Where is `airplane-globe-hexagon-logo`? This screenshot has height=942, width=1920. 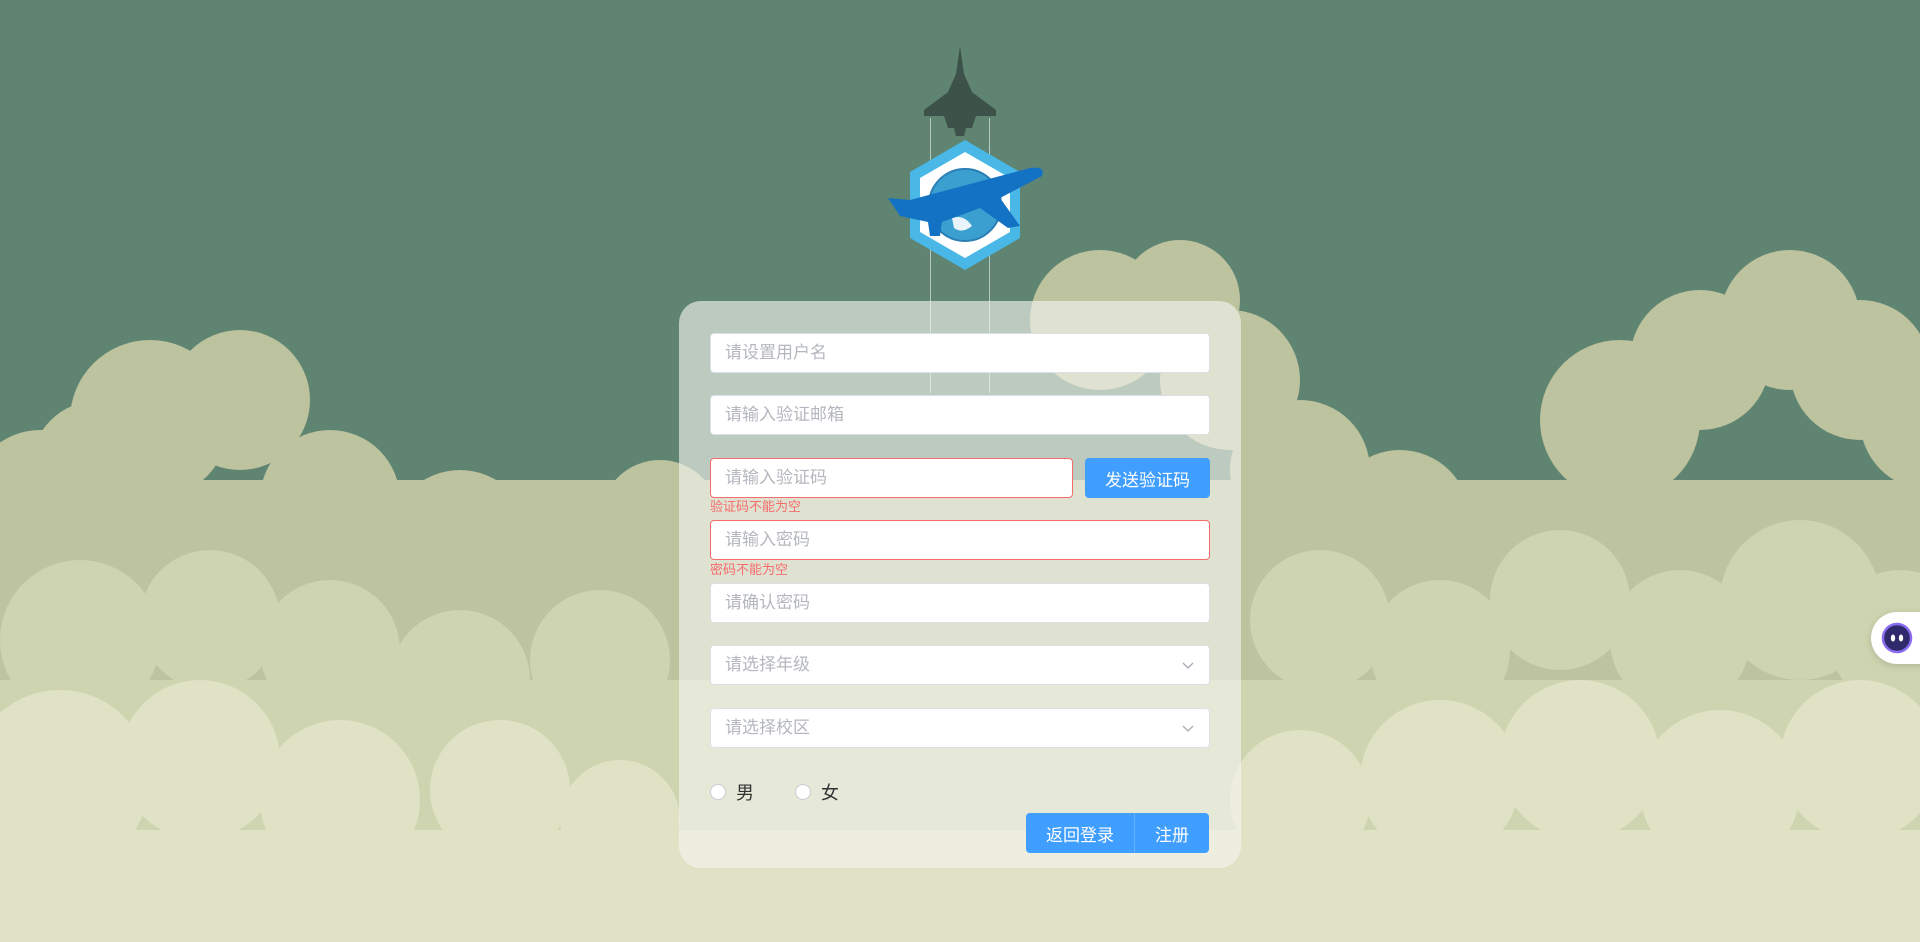 airplane-globe-hexagon-logo is located at coordinates (965, 205).